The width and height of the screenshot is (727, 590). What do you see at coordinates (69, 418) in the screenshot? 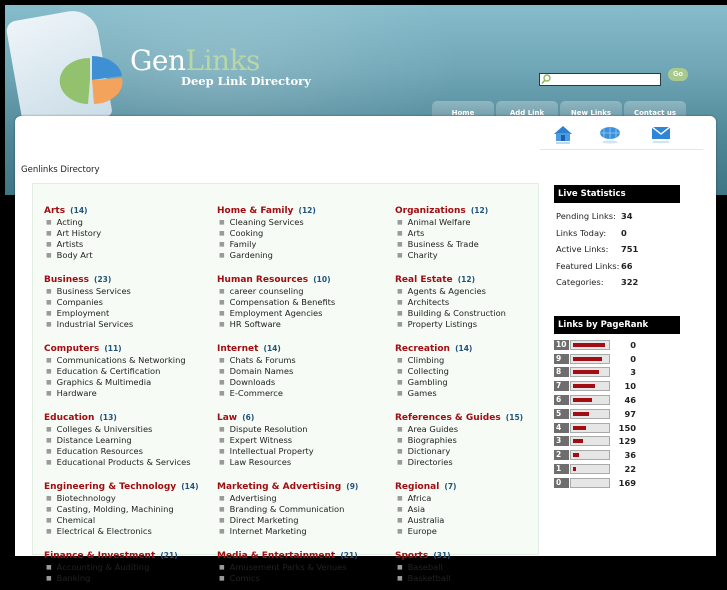
I see `category-link: Education` at bounding box center [69, 418].